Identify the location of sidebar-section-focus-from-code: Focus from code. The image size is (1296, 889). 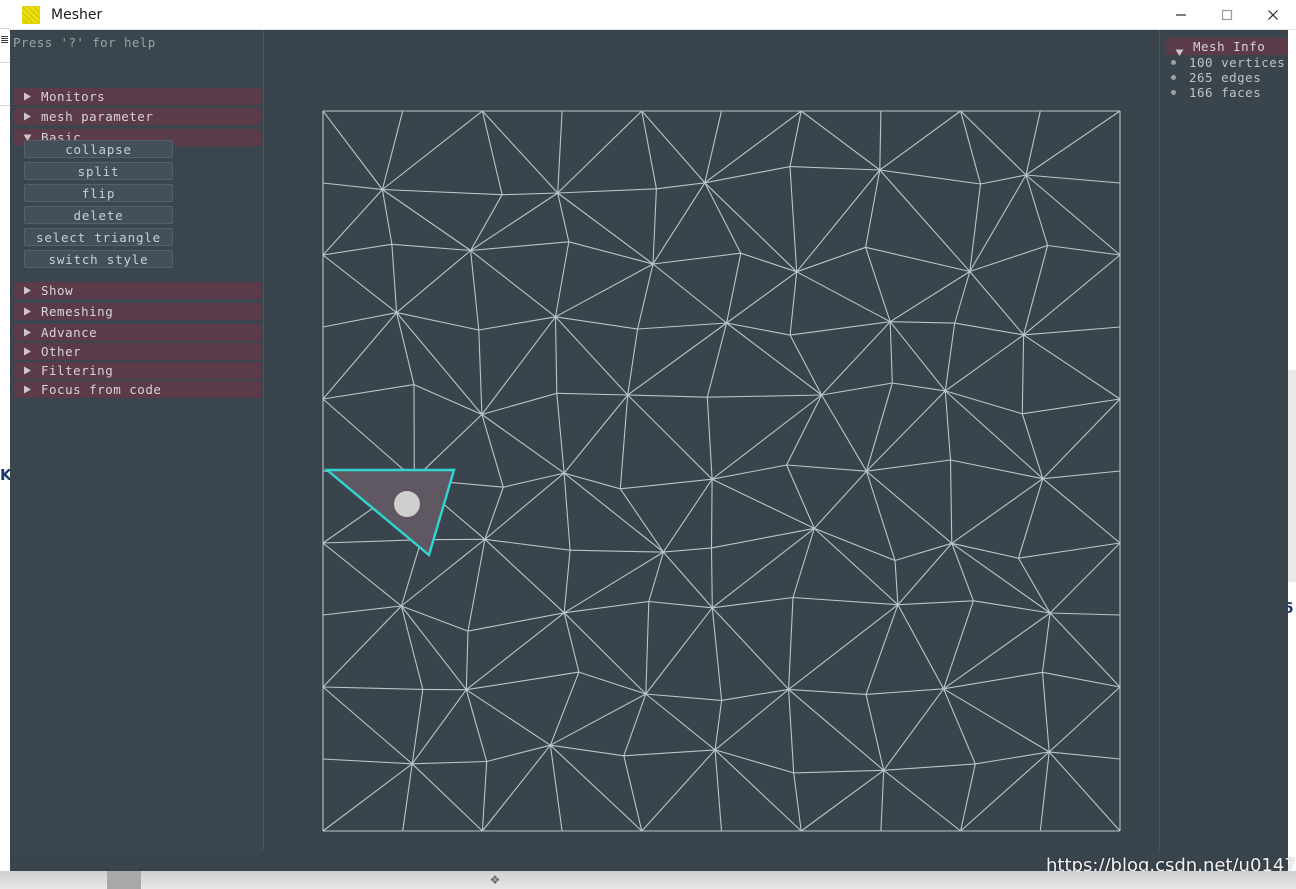
(137, 389).